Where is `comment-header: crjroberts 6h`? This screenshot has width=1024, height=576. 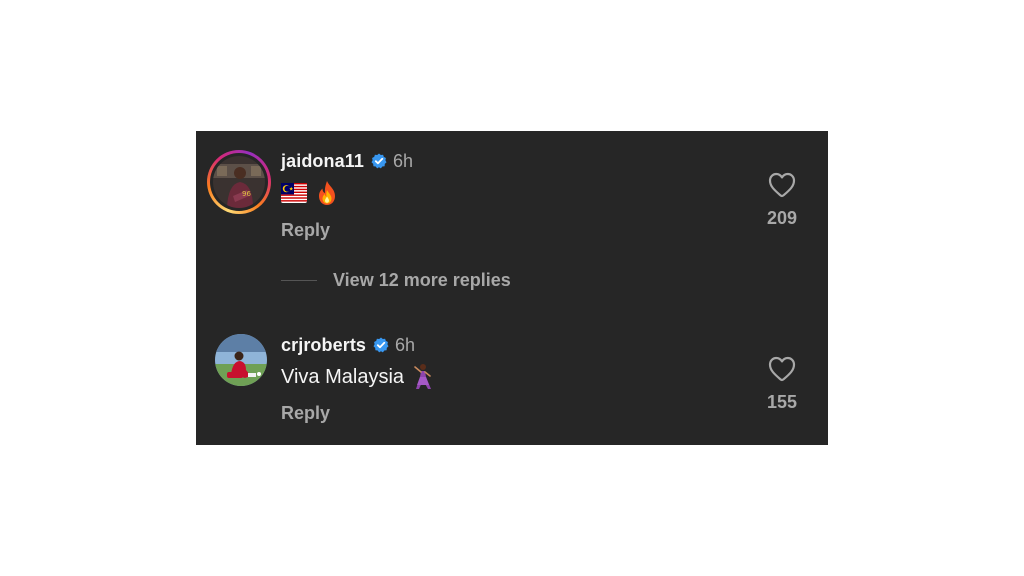
comment-header: crjroberts 6h is located at coordinates (348, 345).